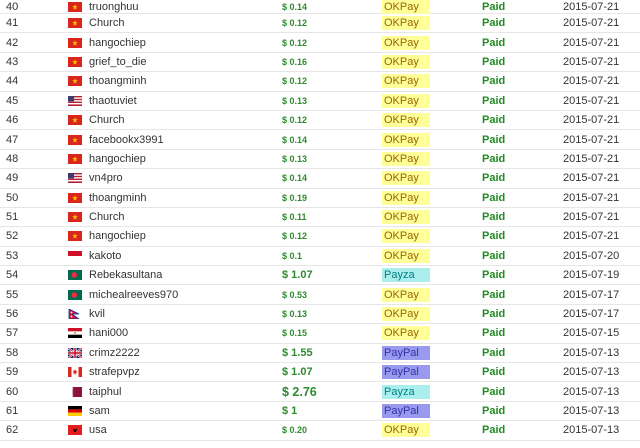  What do you see at coordinates (320, 43) in the screenshot?
I see `table-row: 42 hangochiep $ 0.12 OKPay Paid 2015-07-21` at bounding box center [320, 43].